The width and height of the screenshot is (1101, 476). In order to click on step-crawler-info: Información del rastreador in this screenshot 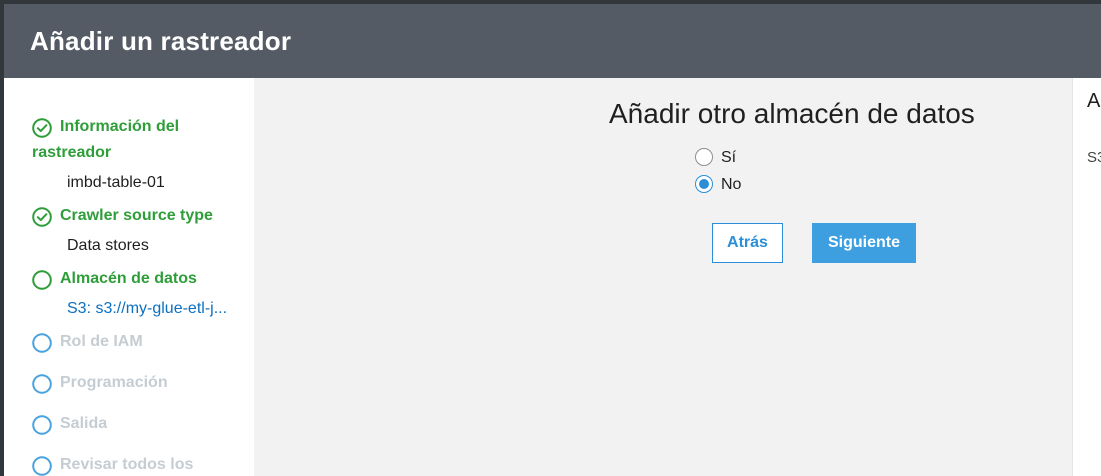, I will do `click(132, 140)`.